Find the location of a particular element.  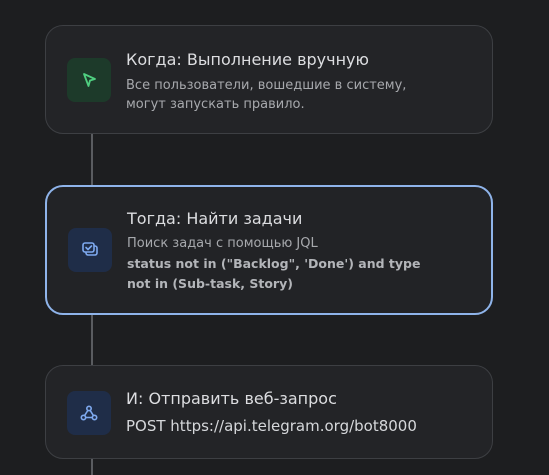

find-issues-description: Поиск задач с помощью JQL is located at coordinates (222, 243).